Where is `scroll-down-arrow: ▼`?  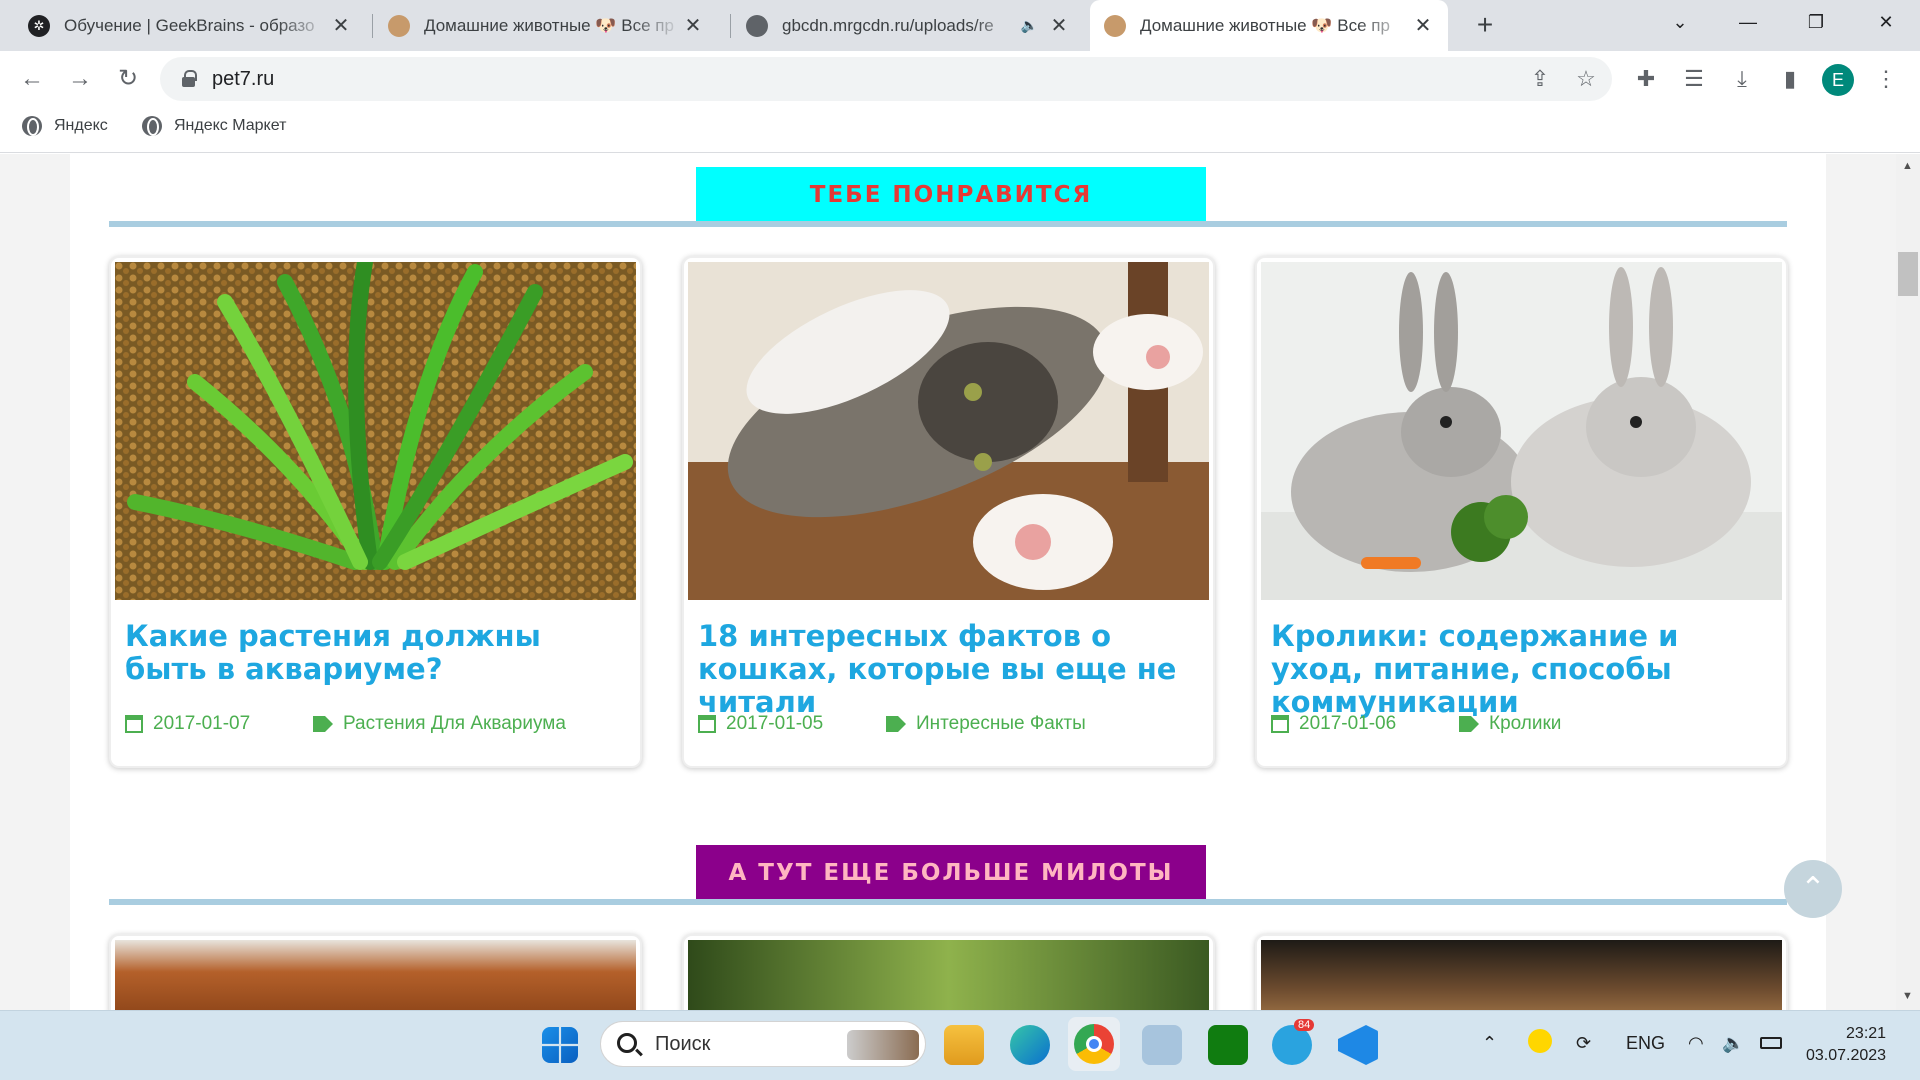
scroll-down-arrow: ▼ is located at coordinates (1907, 996).